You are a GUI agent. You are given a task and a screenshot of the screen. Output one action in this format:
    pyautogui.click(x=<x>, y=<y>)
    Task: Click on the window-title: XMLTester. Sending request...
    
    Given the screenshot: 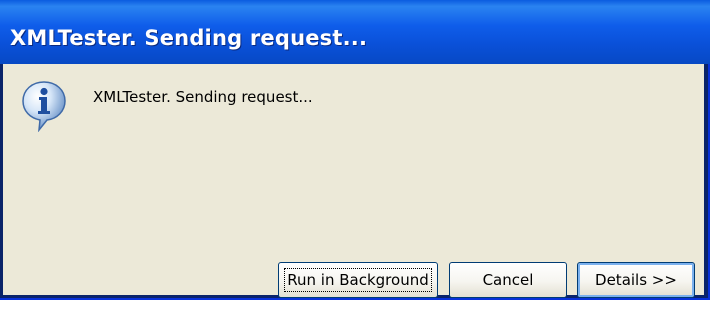 What is the action you would take?
    pyautogui.click(x=189, y=38)
    